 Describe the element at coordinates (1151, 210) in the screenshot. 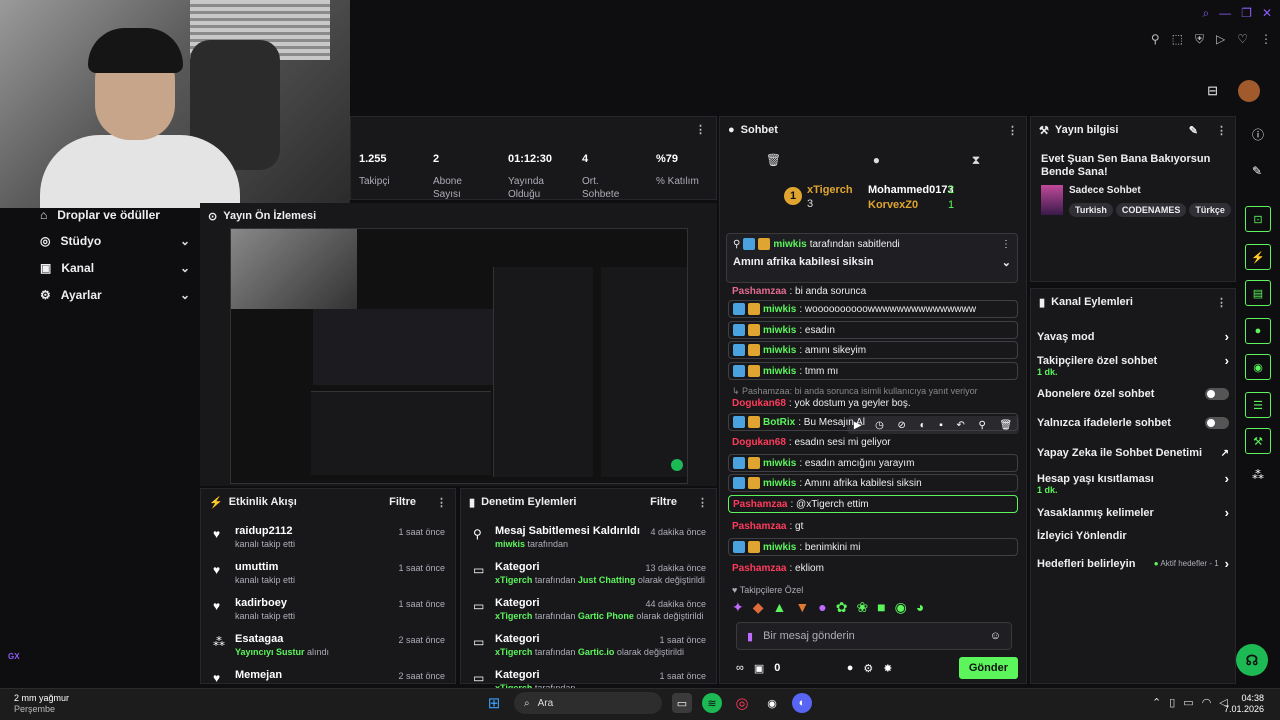

I see `tag: CODENAMES` at that location.